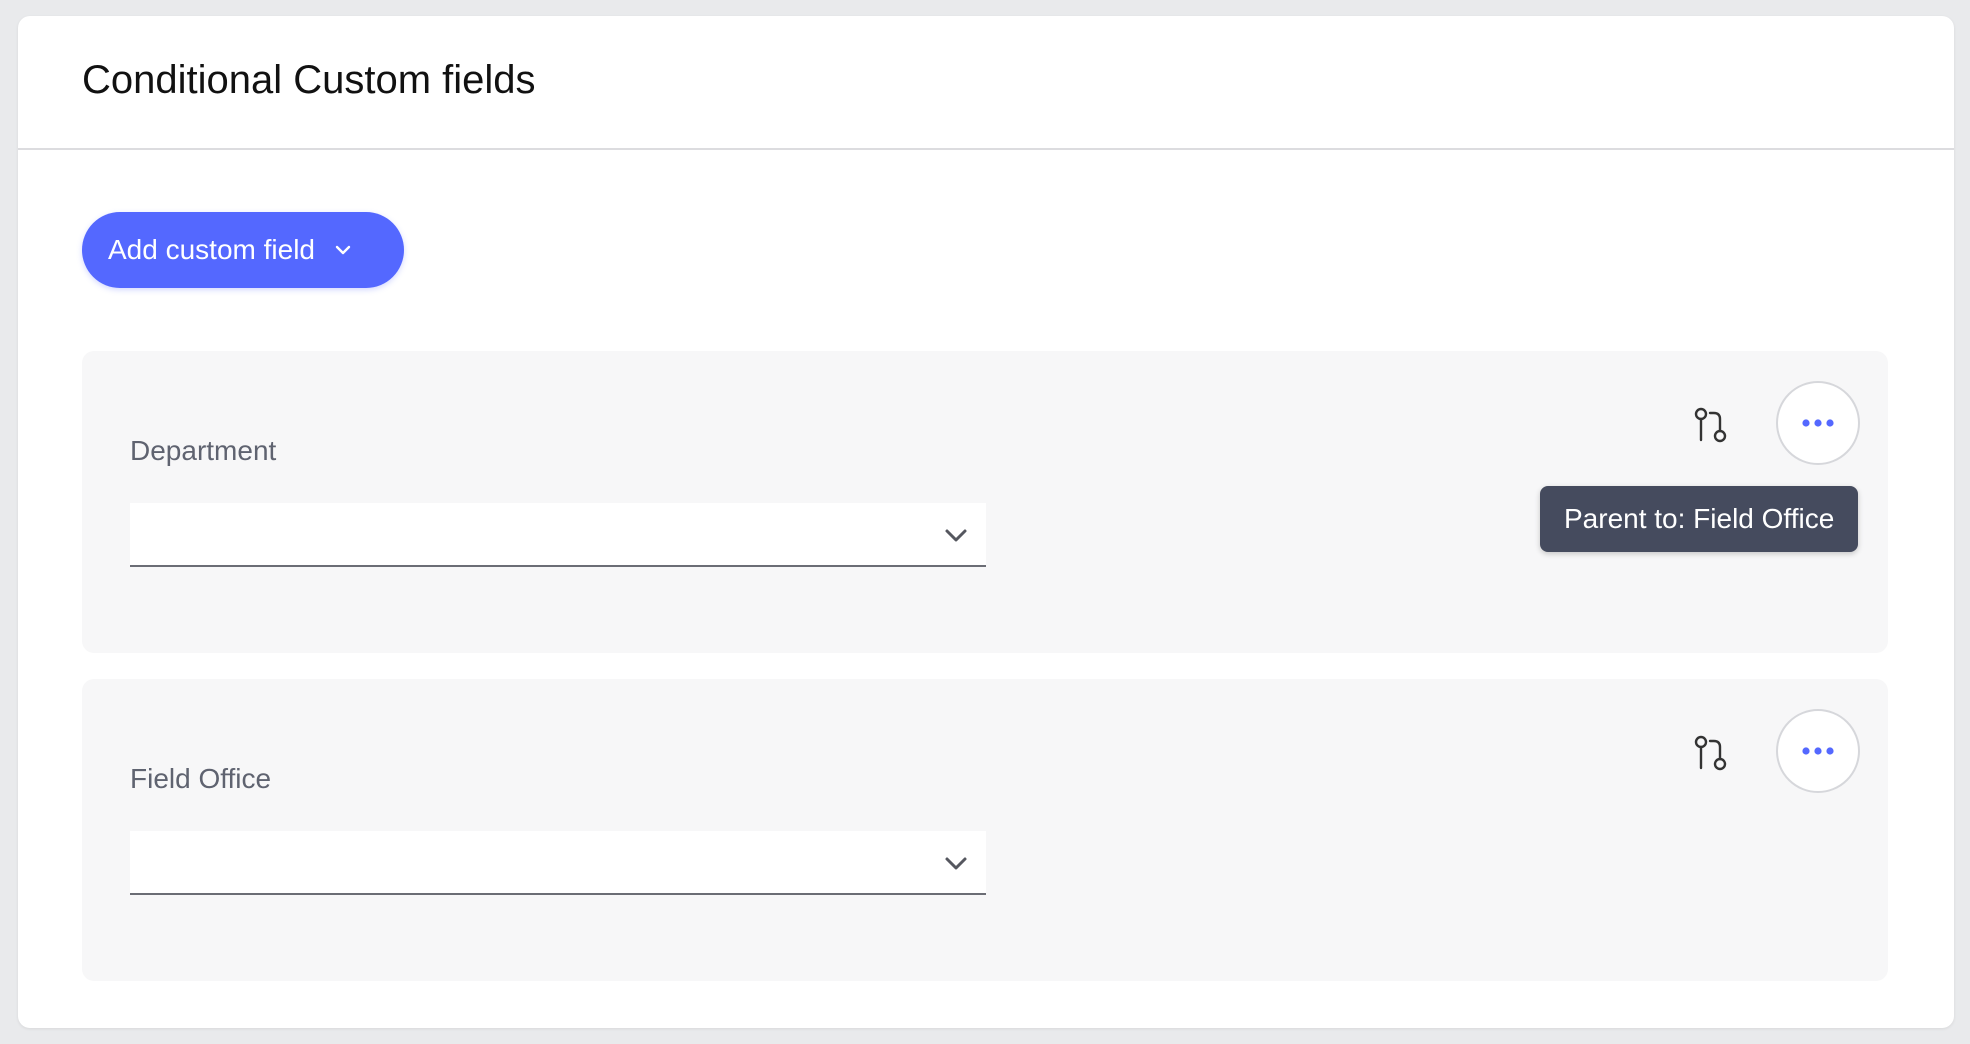  I want to click on add-custom-field-button: Add custom field, so click(243, 250).